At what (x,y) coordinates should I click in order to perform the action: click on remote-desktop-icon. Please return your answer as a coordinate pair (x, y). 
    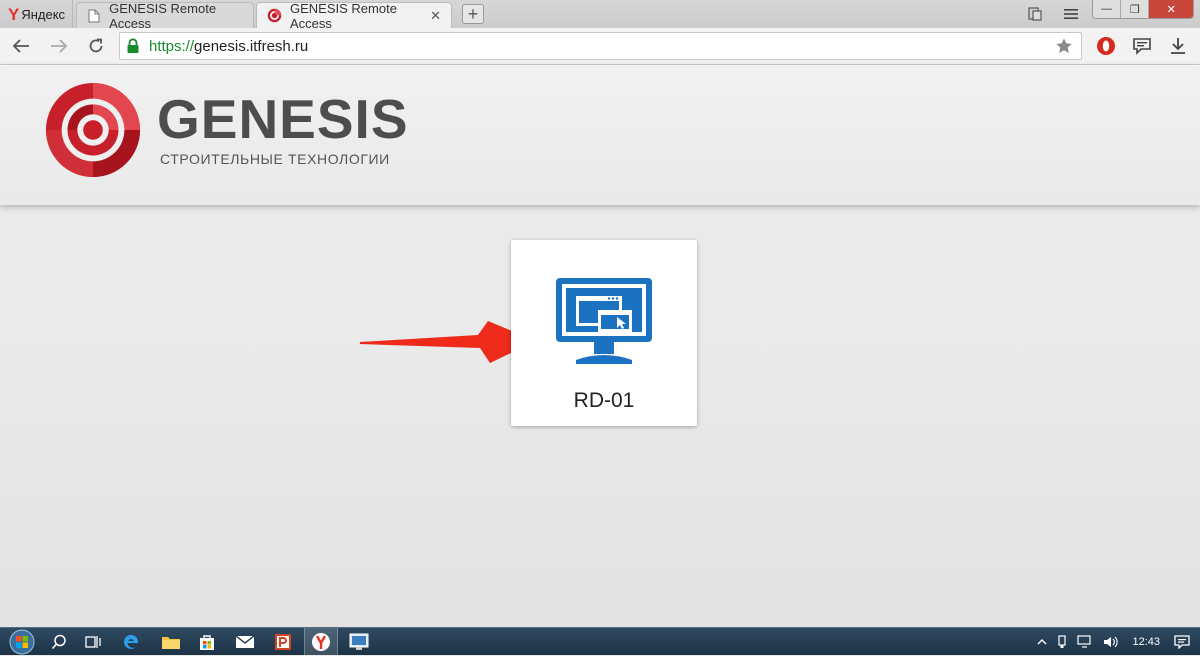
    Looking at the image, I should click on (604, 321).